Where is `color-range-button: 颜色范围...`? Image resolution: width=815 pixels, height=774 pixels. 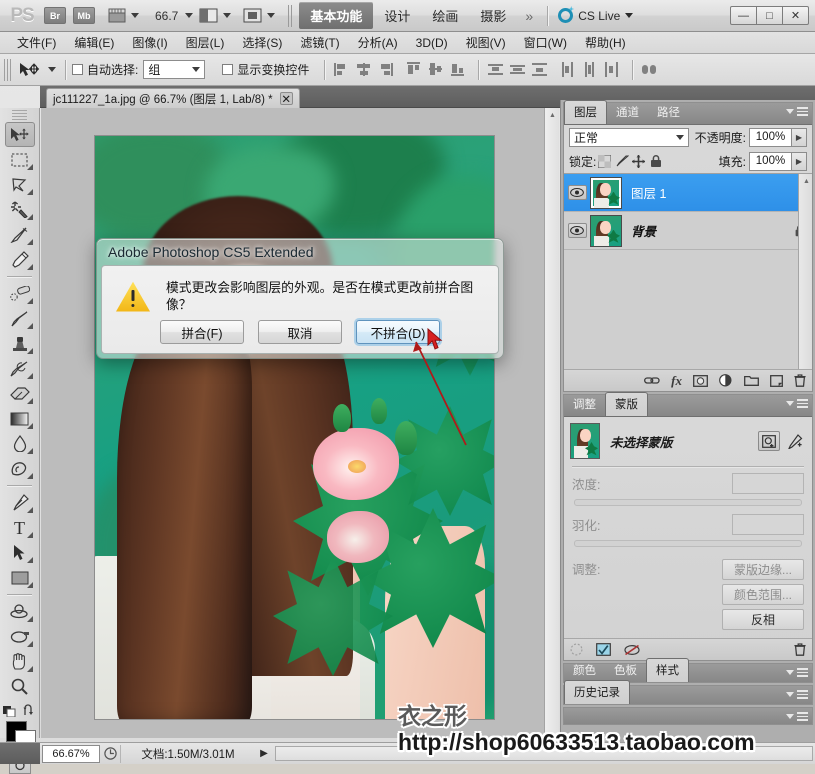 color-range-button: 颜色范围... is located at coordinates (763, 594).